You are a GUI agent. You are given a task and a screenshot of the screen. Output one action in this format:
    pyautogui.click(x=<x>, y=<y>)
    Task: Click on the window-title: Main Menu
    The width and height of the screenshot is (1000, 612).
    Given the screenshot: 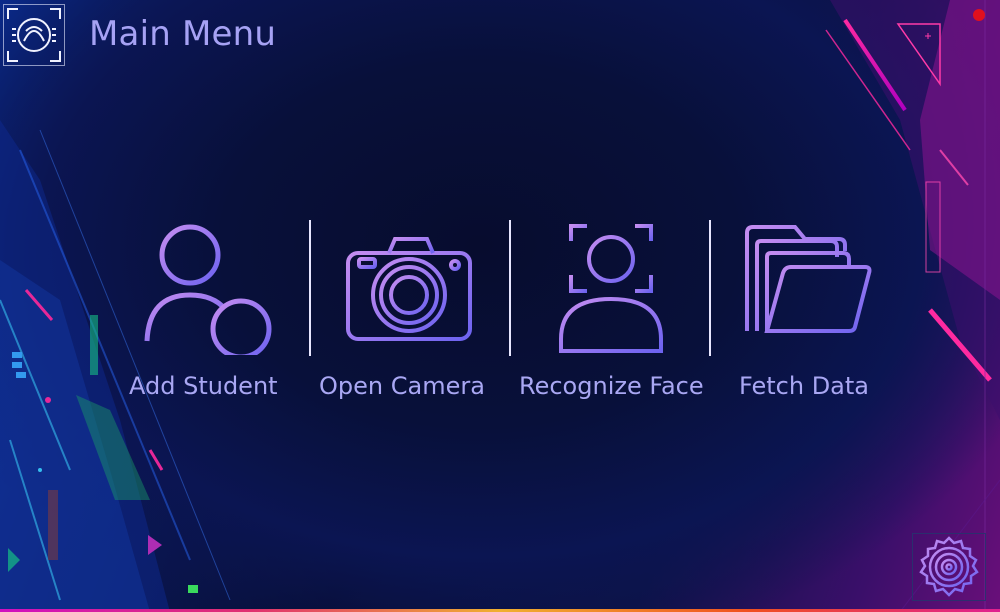 What is the action you would take?
    pyautogui.click(x=183, y=34)
    